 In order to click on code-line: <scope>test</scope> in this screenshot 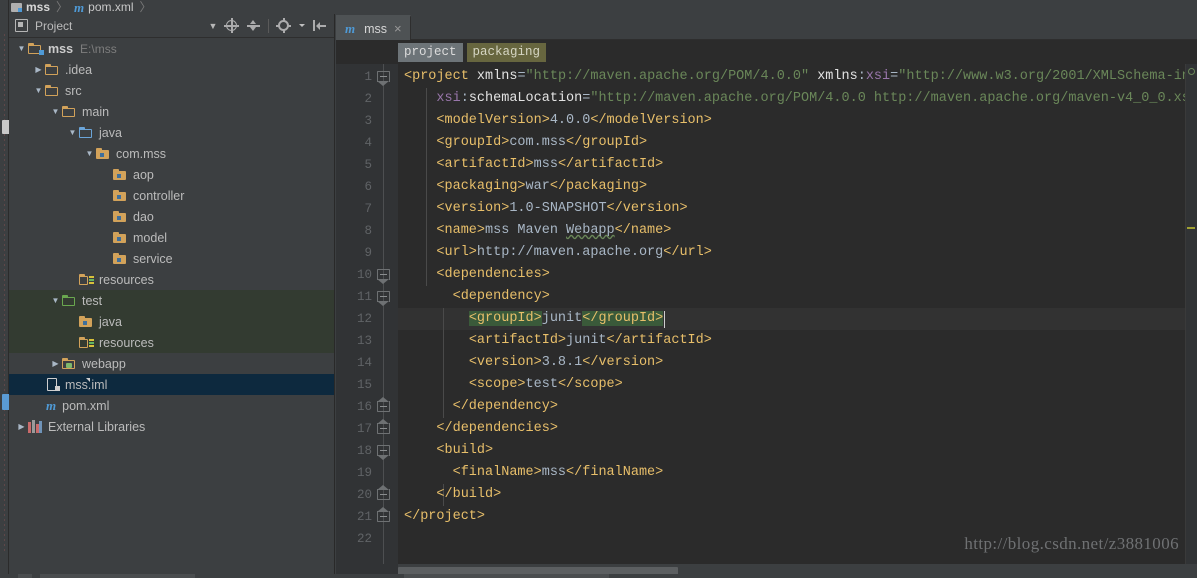, I will do `click(513, 385)`.